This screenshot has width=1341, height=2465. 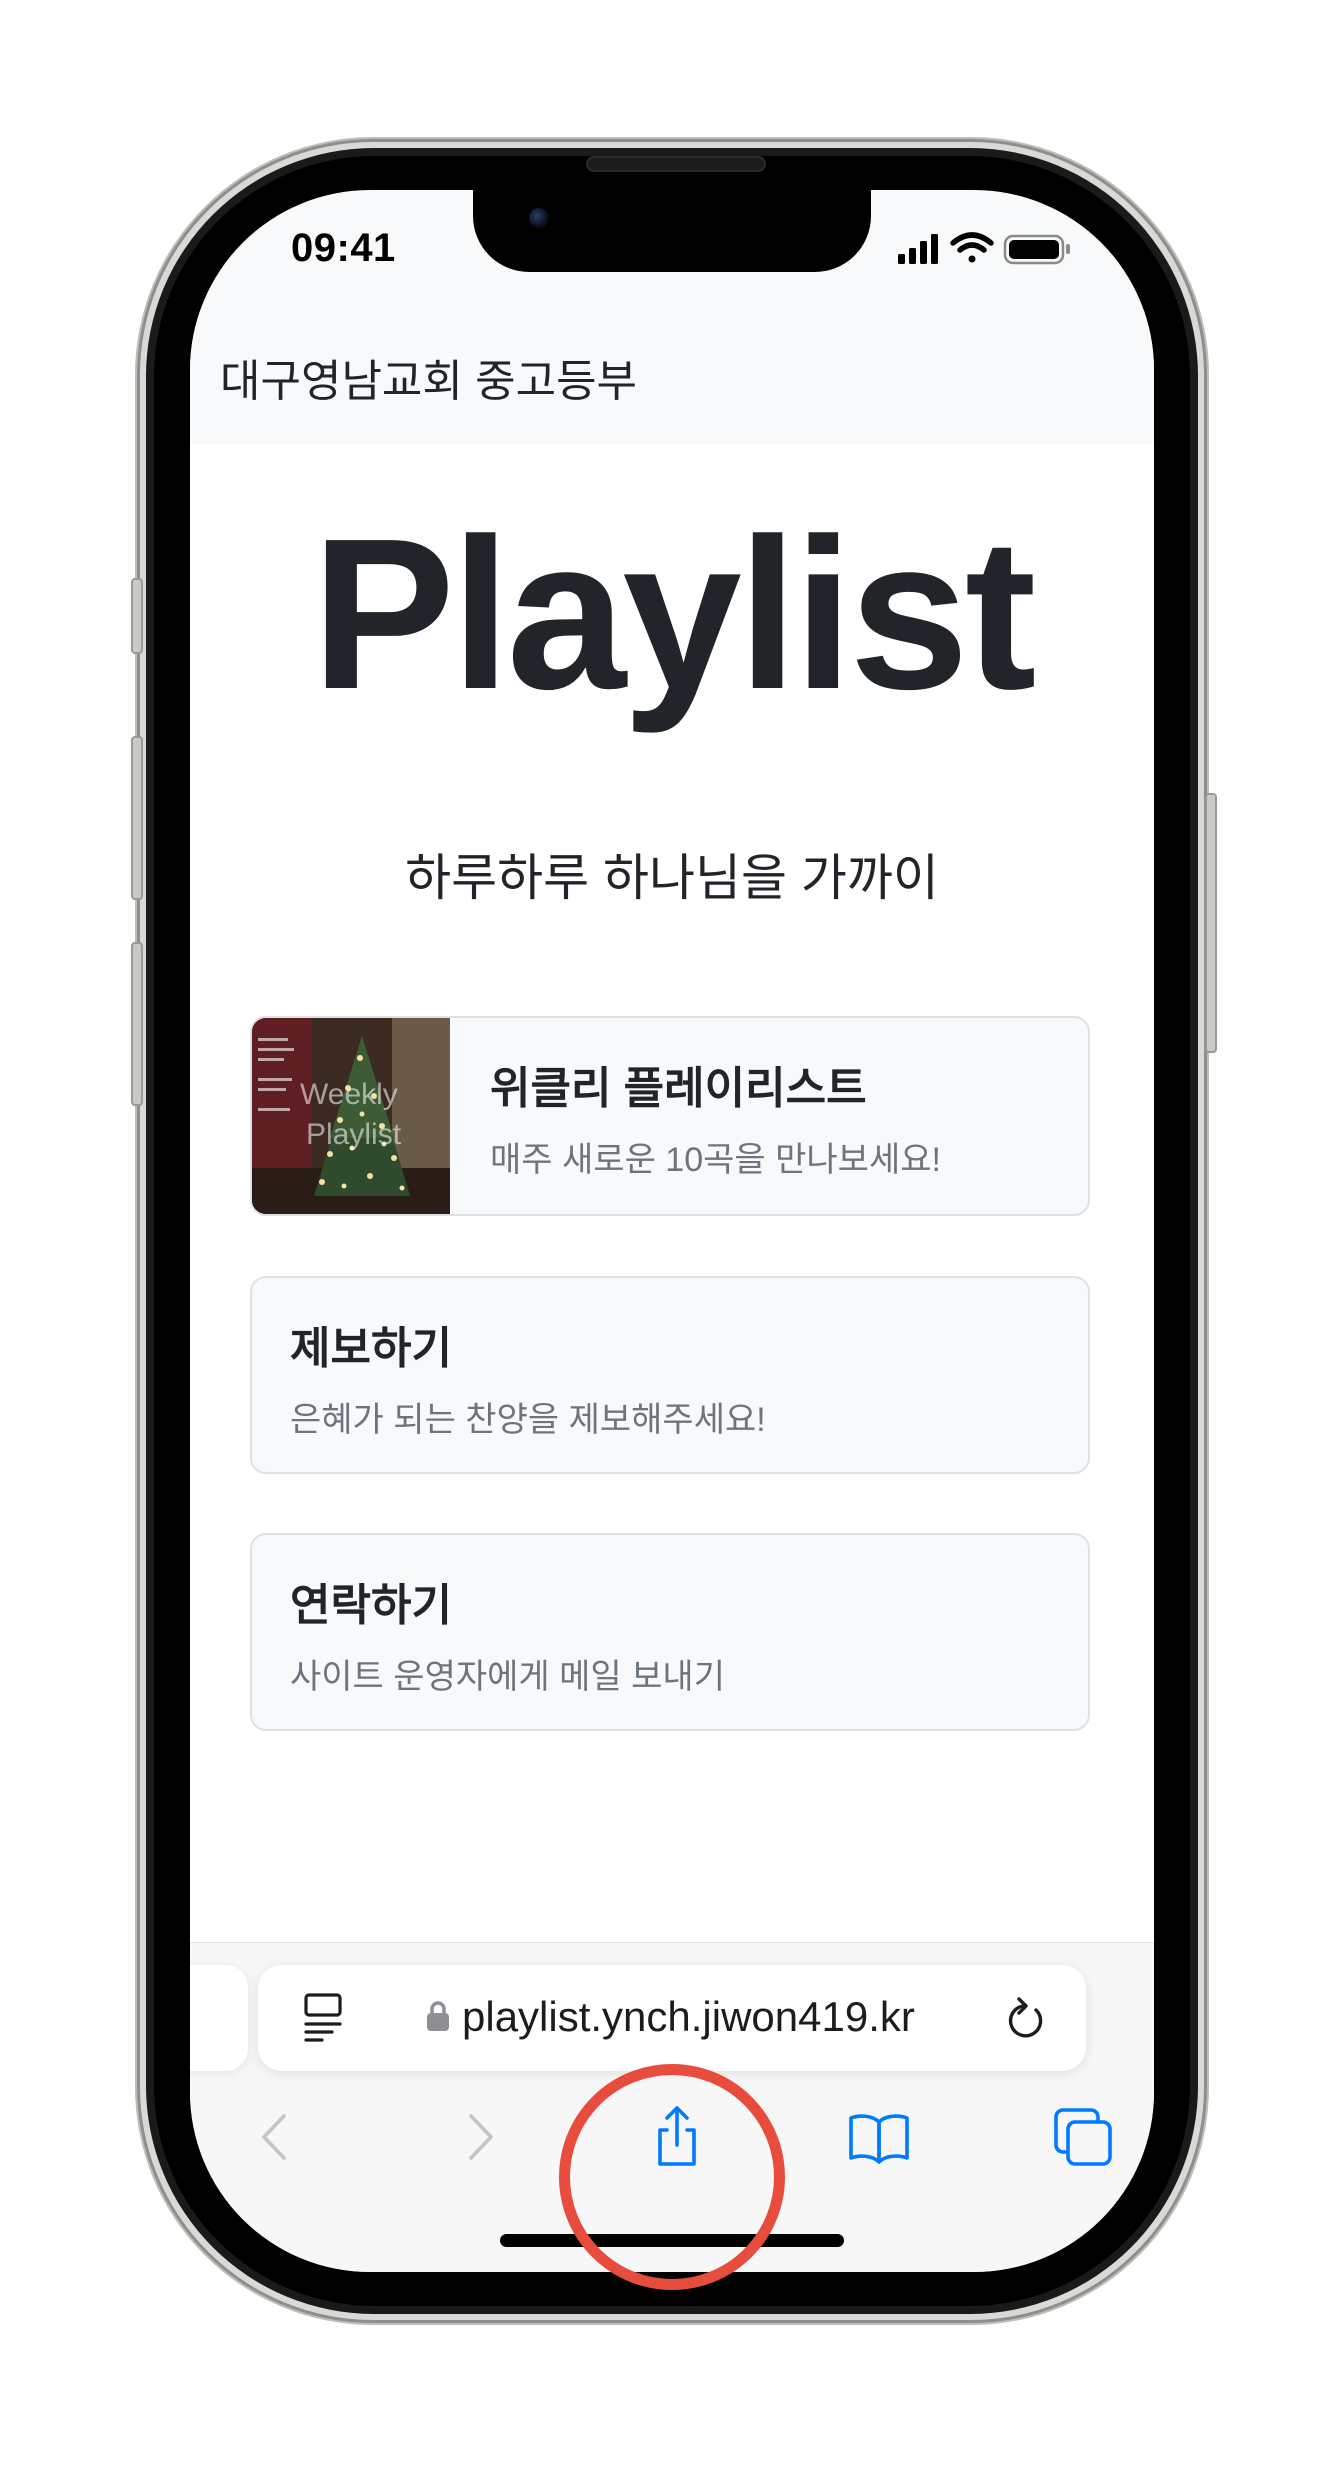 What do you see at coordinates (371, 1605) in the screenshot?
I see `contact-title: 연락하기` at bounding box center [371, 1605].